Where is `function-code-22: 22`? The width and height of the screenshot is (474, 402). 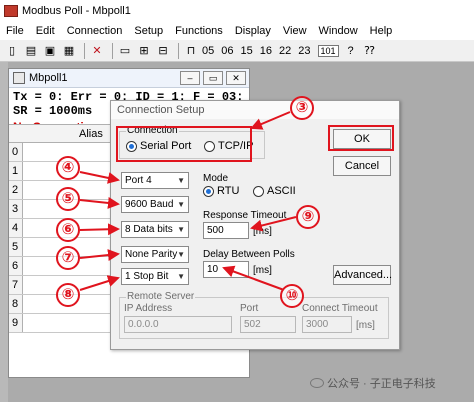
function-code-22: 22 is located at coordinates (285, 51).